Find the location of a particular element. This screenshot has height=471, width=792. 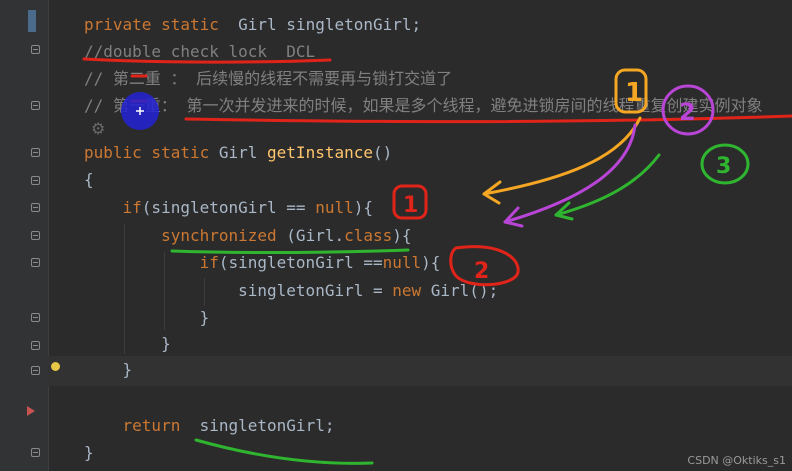

code-line-comment-second: // 第二重 ： 后续慢的线程不需要再与锁打交道了 is located at coordinates (268, 79).